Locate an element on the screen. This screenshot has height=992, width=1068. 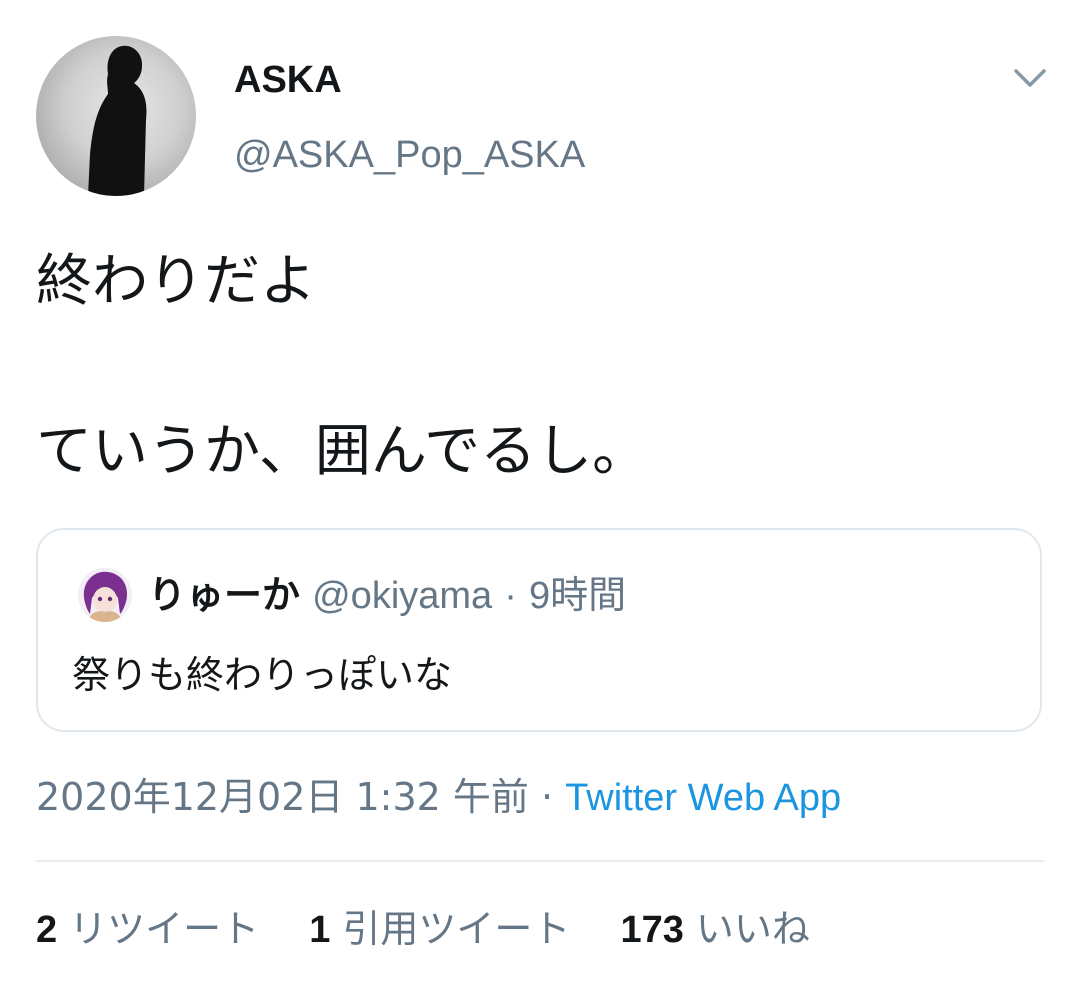
quoted-tweet-text: 祭りも終わりっぽいな is located at coordinates (262, 675).